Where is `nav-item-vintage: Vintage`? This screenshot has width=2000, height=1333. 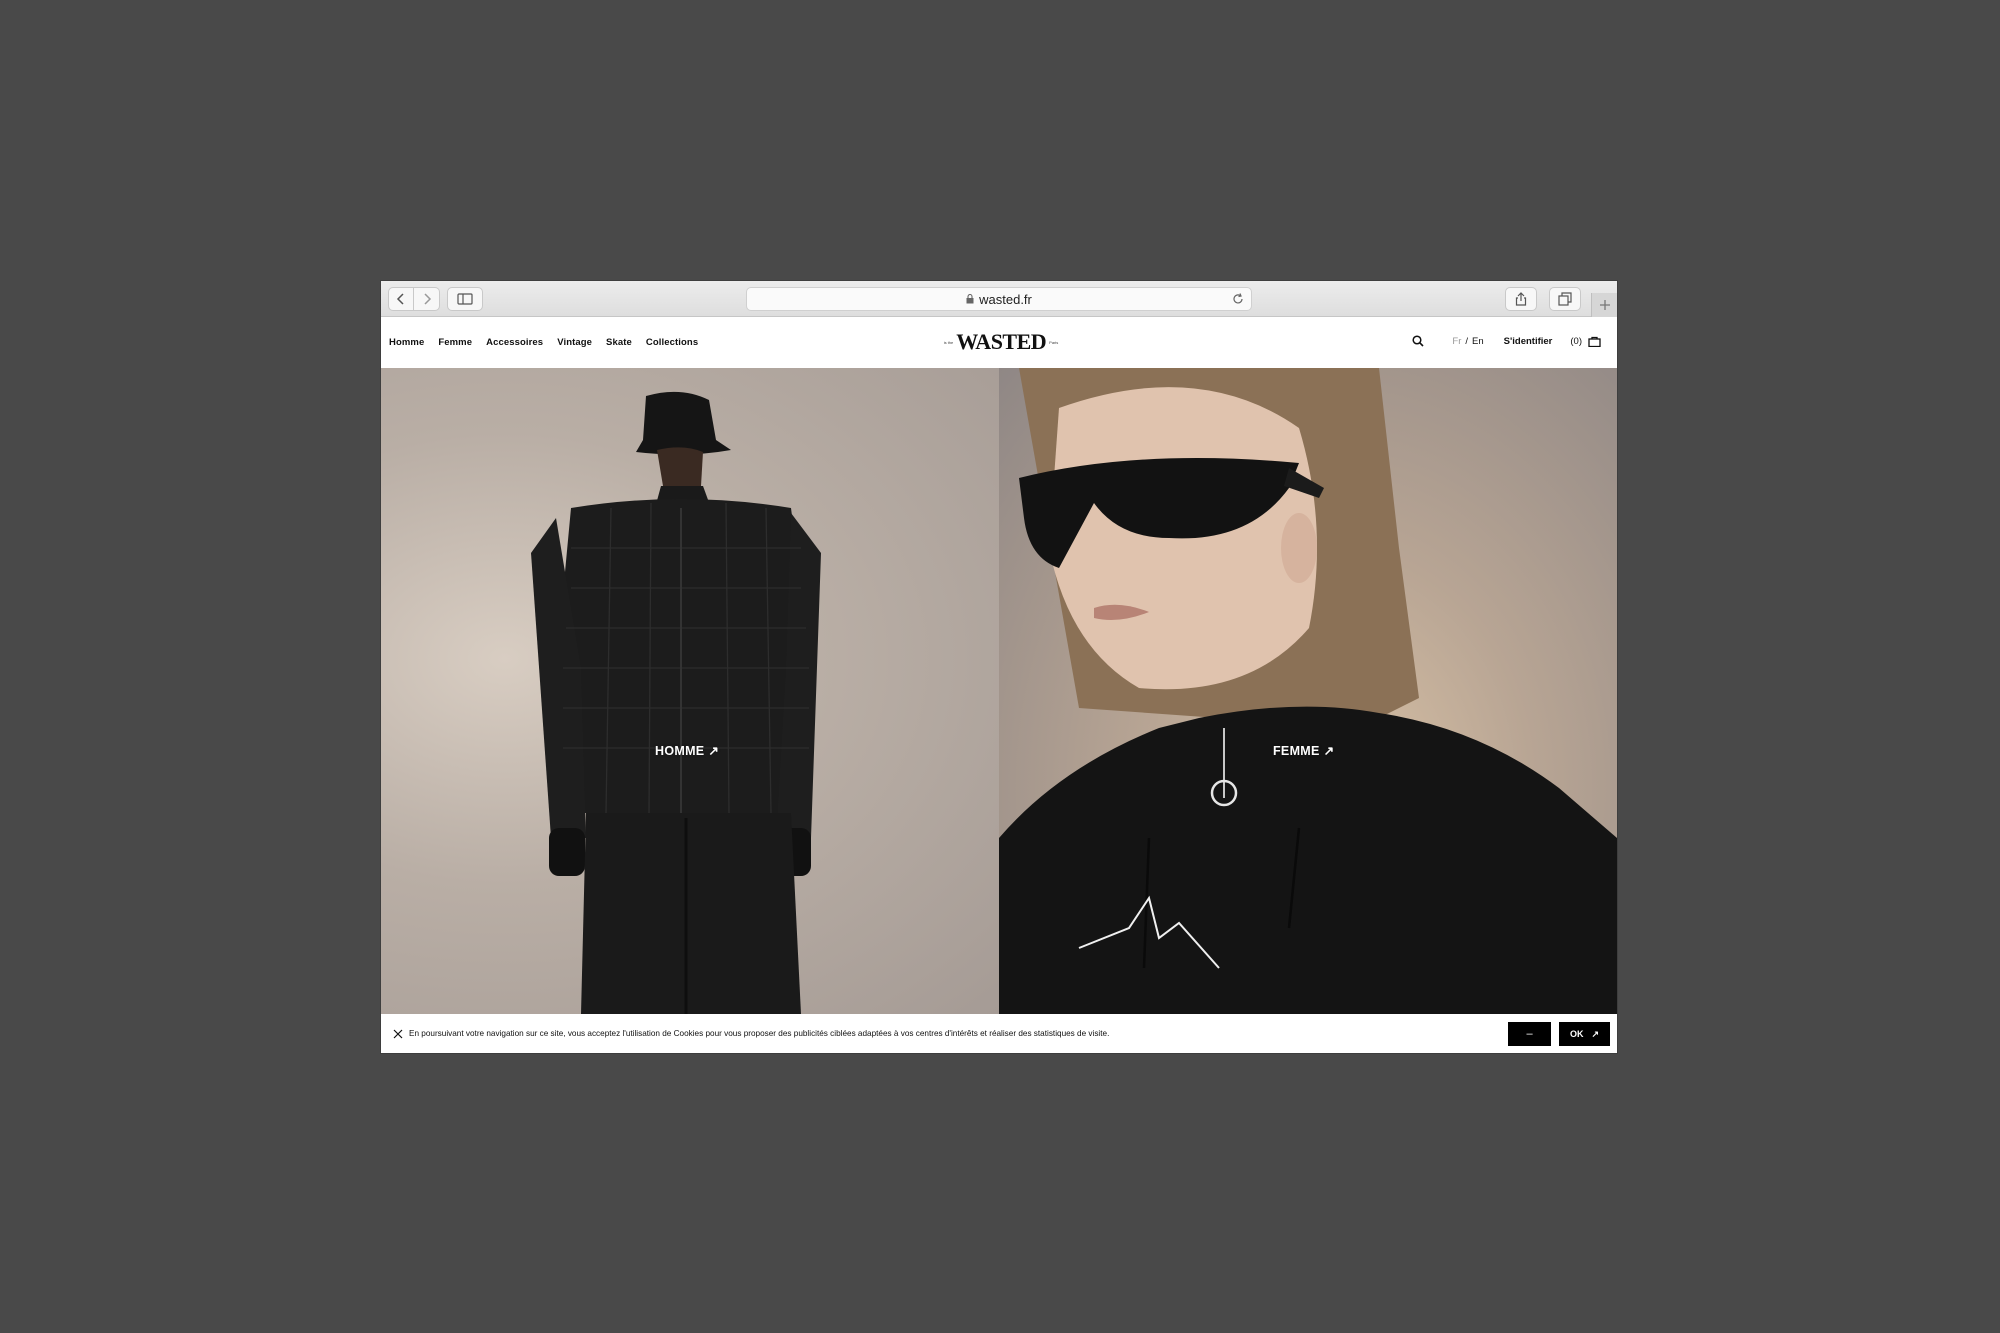
nav-item-vintage: Vintage is located at coordinates (574, 342).